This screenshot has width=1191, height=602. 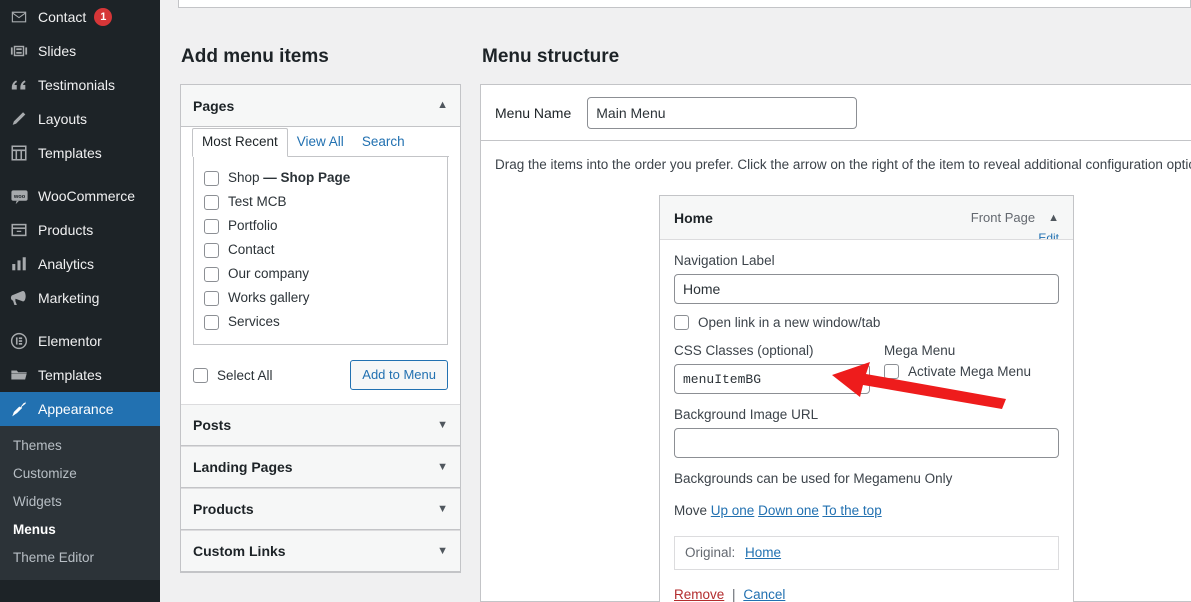 What do you see at coordinates (77, 85) in the screenshot?
I see `sidebar-item-label: Testimonials` at bounding box center [77, 85].